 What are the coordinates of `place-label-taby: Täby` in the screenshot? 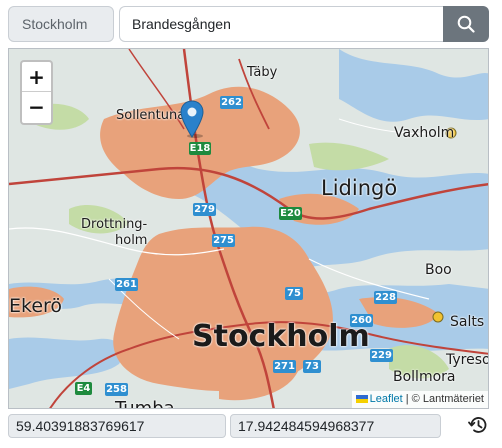 It's located at (262, 72).